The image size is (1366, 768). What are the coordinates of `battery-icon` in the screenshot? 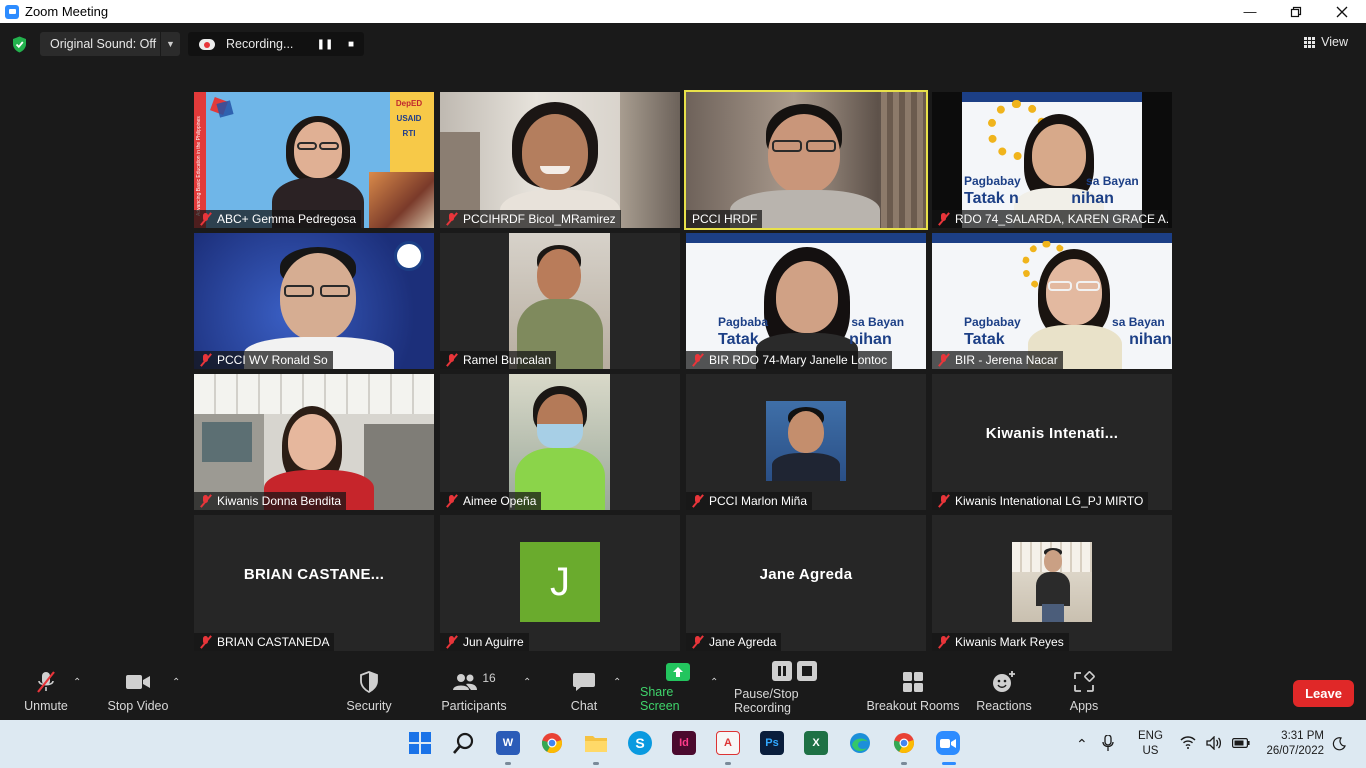 It's located at (1241, 744).